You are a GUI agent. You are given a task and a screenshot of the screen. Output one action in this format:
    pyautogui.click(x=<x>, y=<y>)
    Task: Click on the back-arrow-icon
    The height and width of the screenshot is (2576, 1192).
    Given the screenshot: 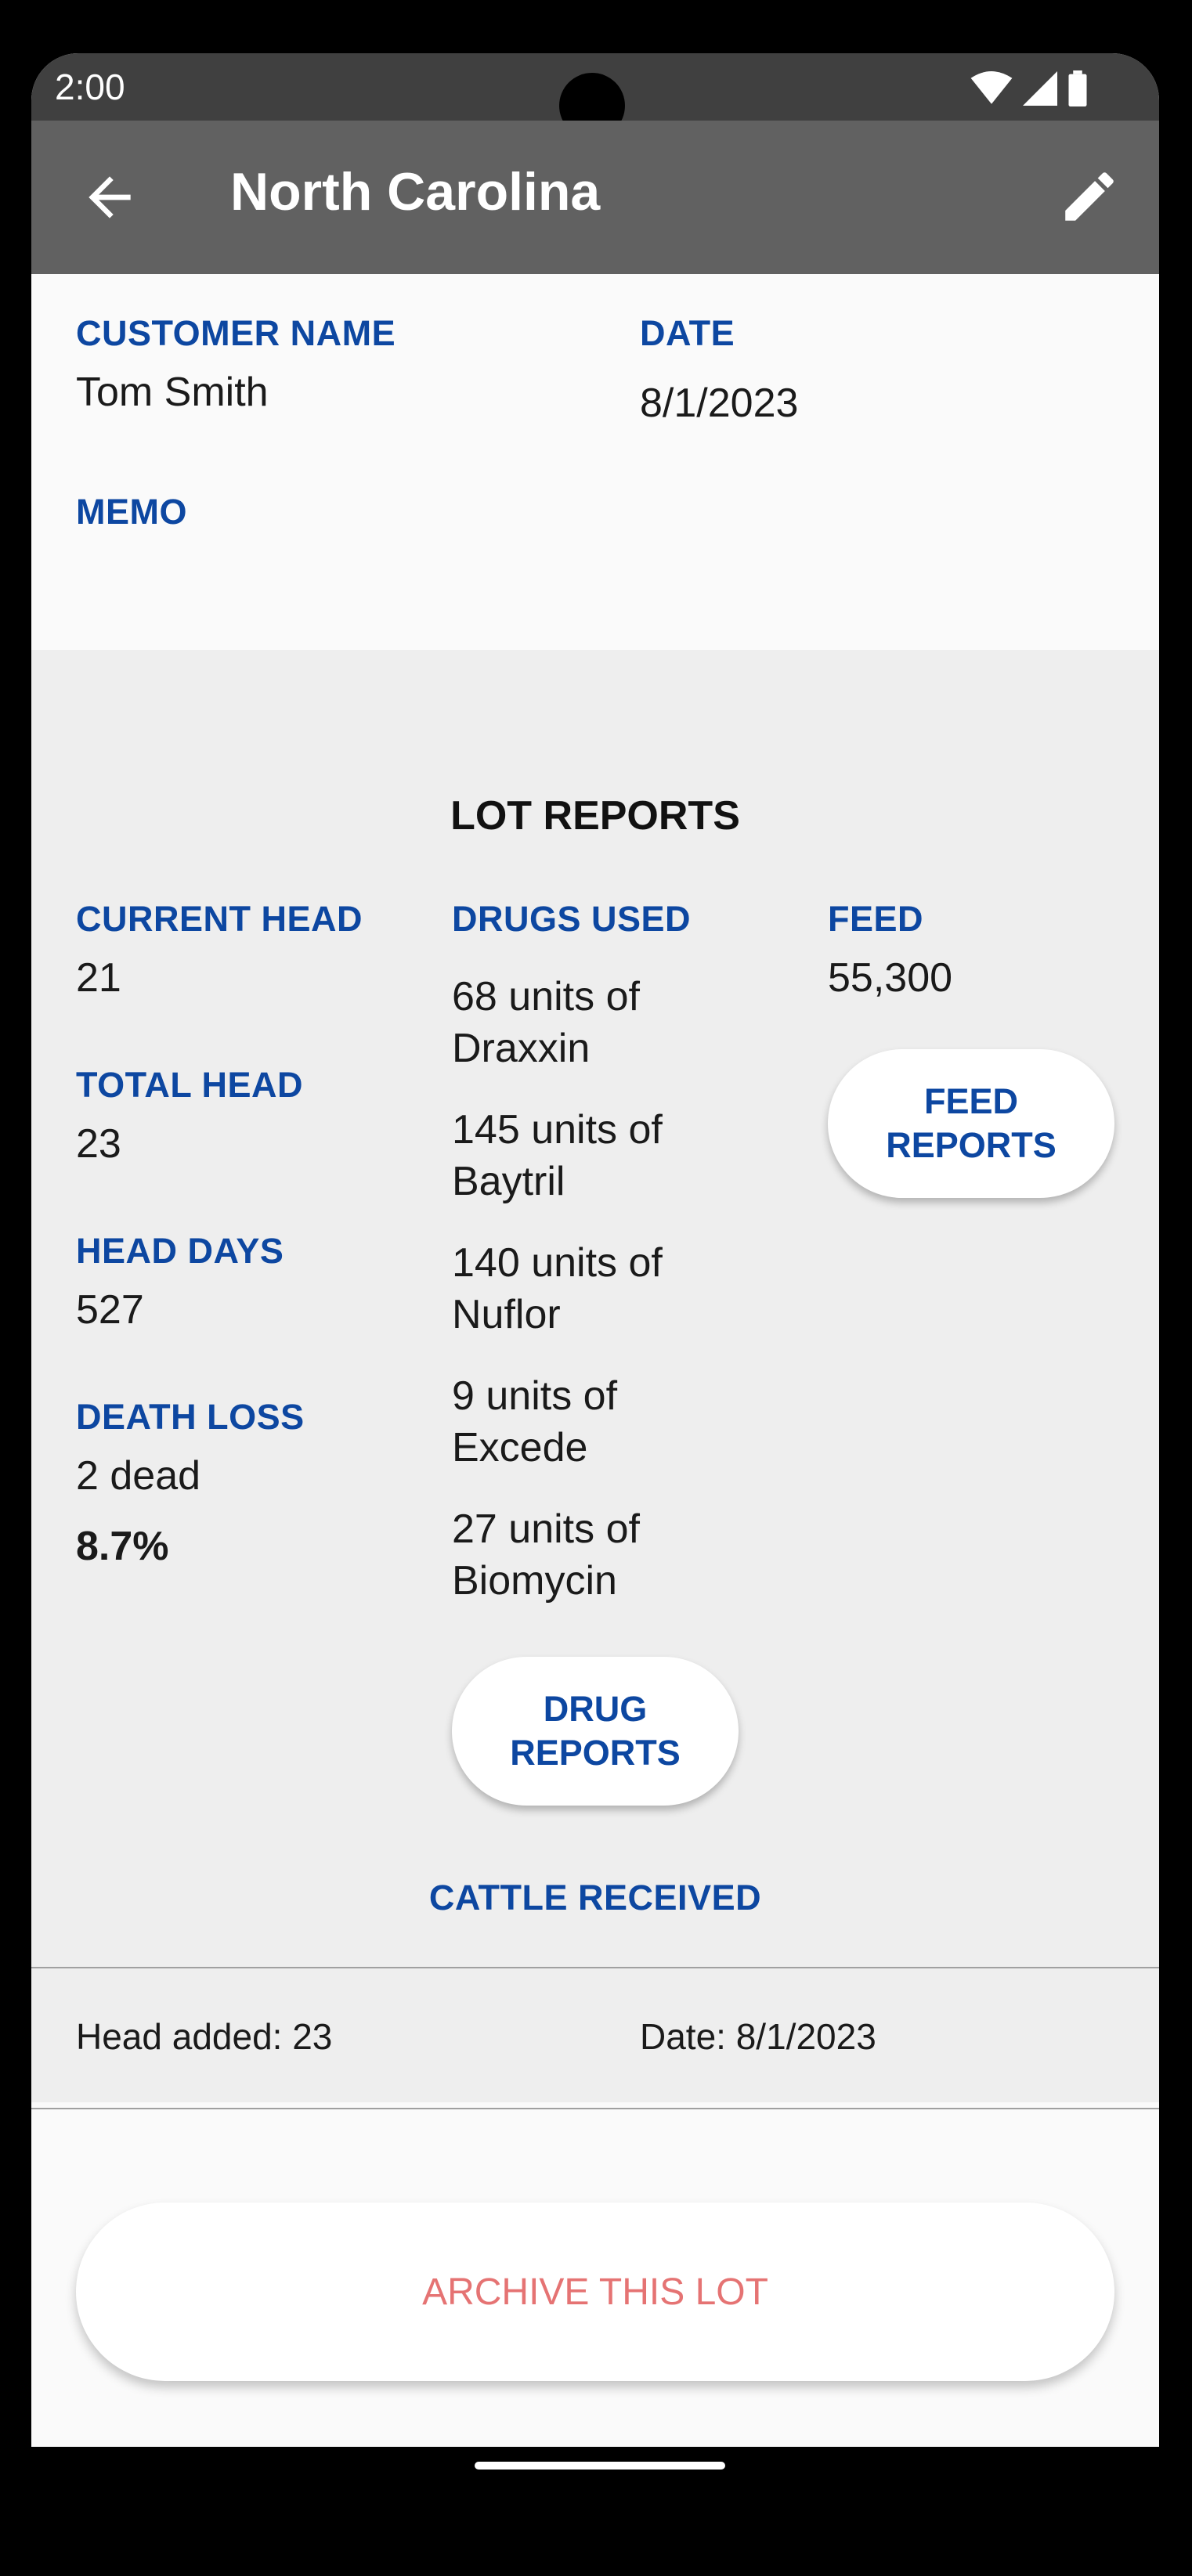 What is the action you would take?
    pyautogui.click(x=109, y=197)
    